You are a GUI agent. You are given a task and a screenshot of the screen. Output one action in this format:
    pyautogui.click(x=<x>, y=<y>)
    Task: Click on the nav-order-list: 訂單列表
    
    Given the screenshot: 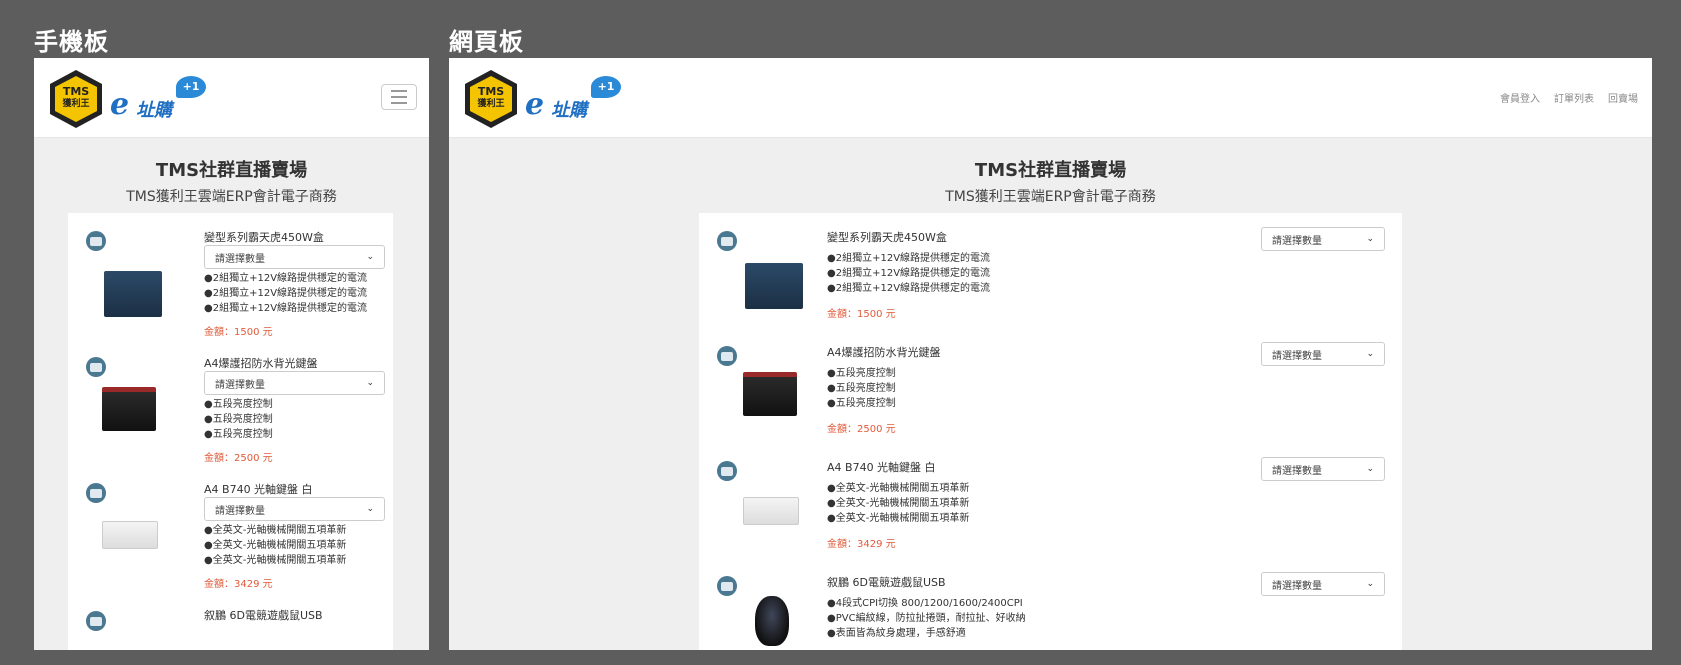 What is the action you would take?
    pyautogui.click(x=1574, y=97)
    